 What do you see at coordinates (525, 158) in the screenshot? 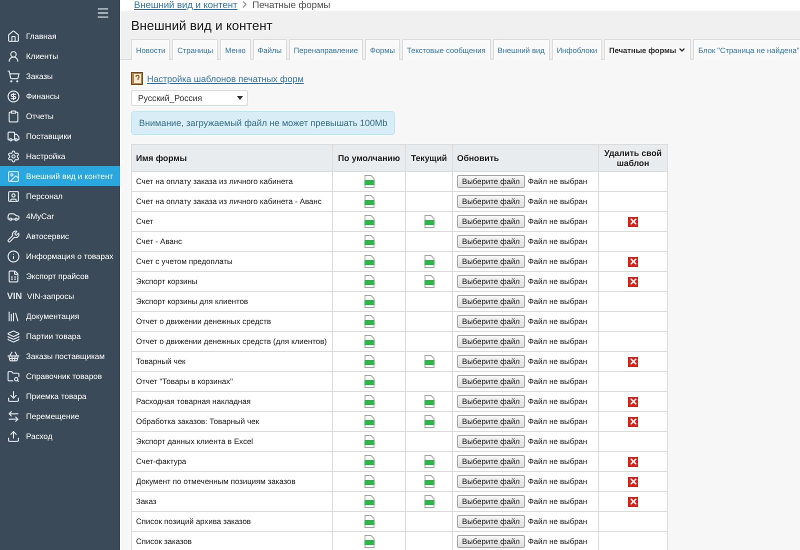
I see `column-header: Обновить` at bounding box center [525, 158].